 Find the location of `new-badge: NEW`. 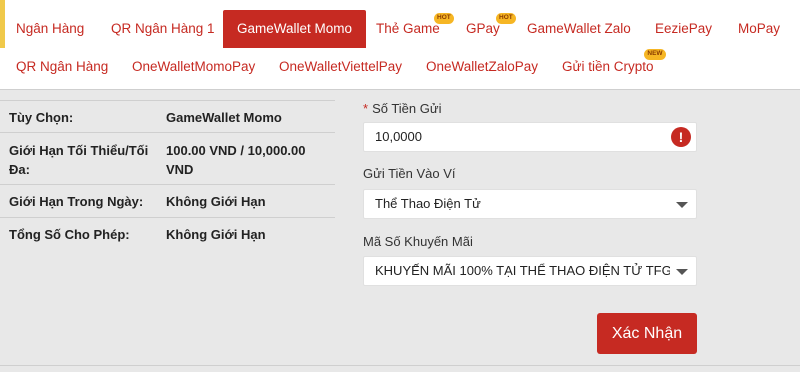

new-badge: NEW is located at coordinates (655, 54).